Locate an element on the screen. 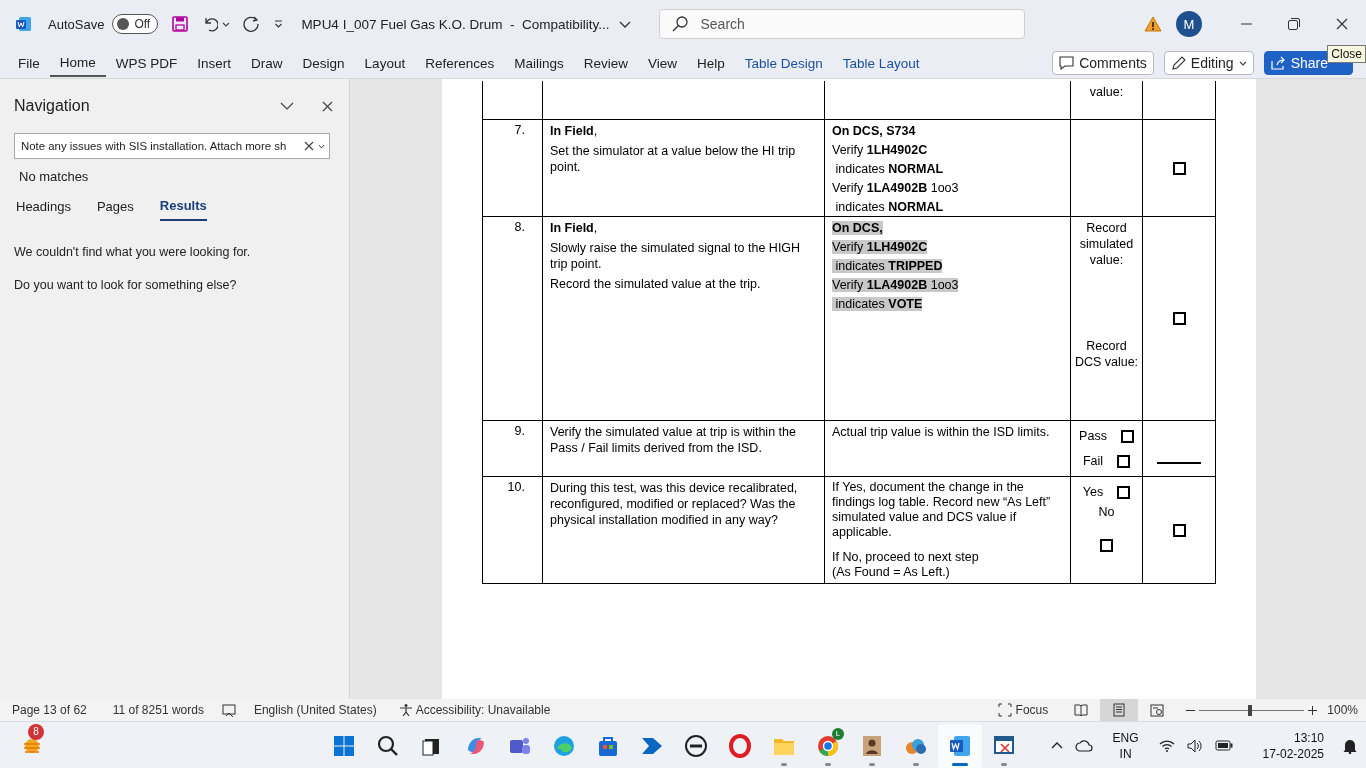  notification-badge: 8 is located at coordinates (36, 731).